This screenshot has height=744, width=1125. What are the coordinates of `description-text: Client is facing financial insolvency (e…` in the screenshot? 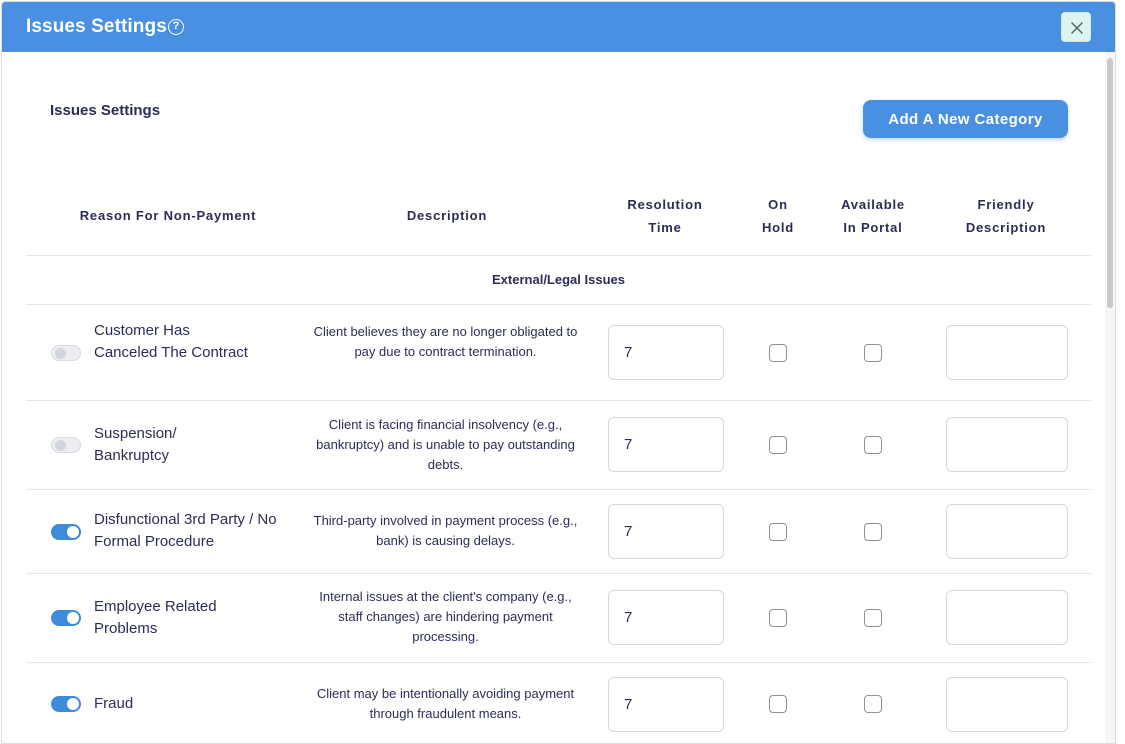 It's located at (445, 444).